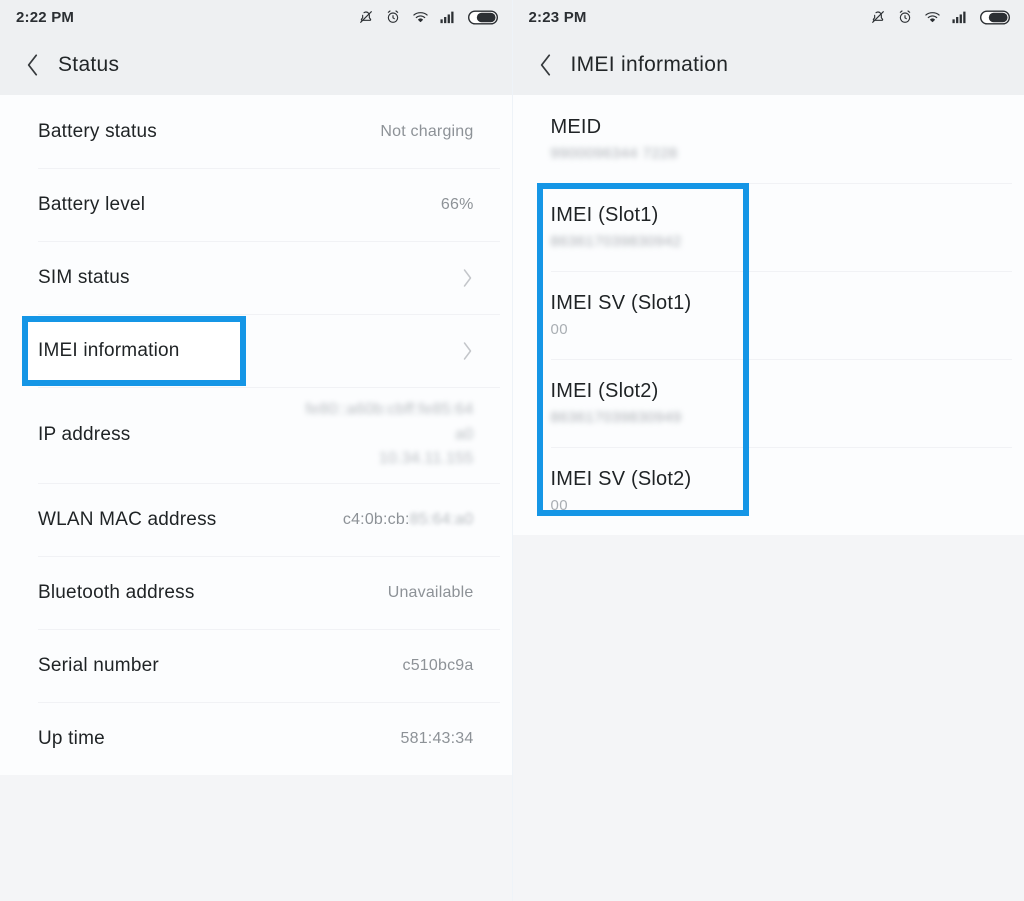  I want to click on list-item-imei-sv-slot2: IMEI SV (Slot2) 00, so click(768, 491).